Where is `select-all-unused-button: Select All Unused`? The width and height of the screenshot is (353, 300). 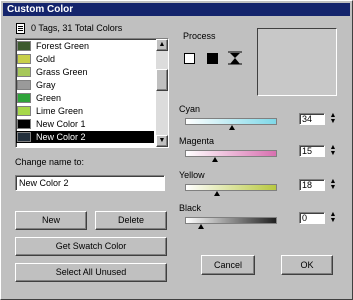 select-all-unused-button: Select All Unused is located at coordinates (91, 272).